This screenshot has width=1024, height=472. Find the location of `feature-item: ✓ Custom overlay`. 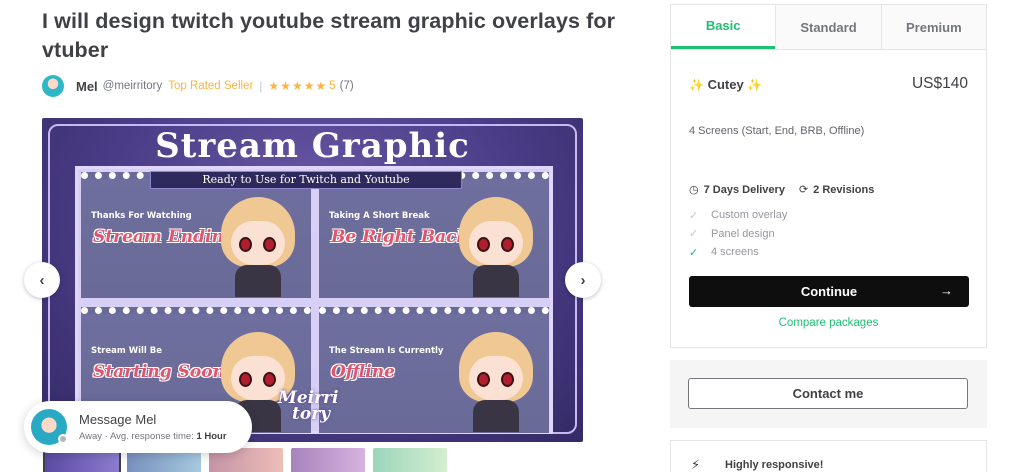

feature-item: ✓ Custom overlay is located at coordinates (738, 215).